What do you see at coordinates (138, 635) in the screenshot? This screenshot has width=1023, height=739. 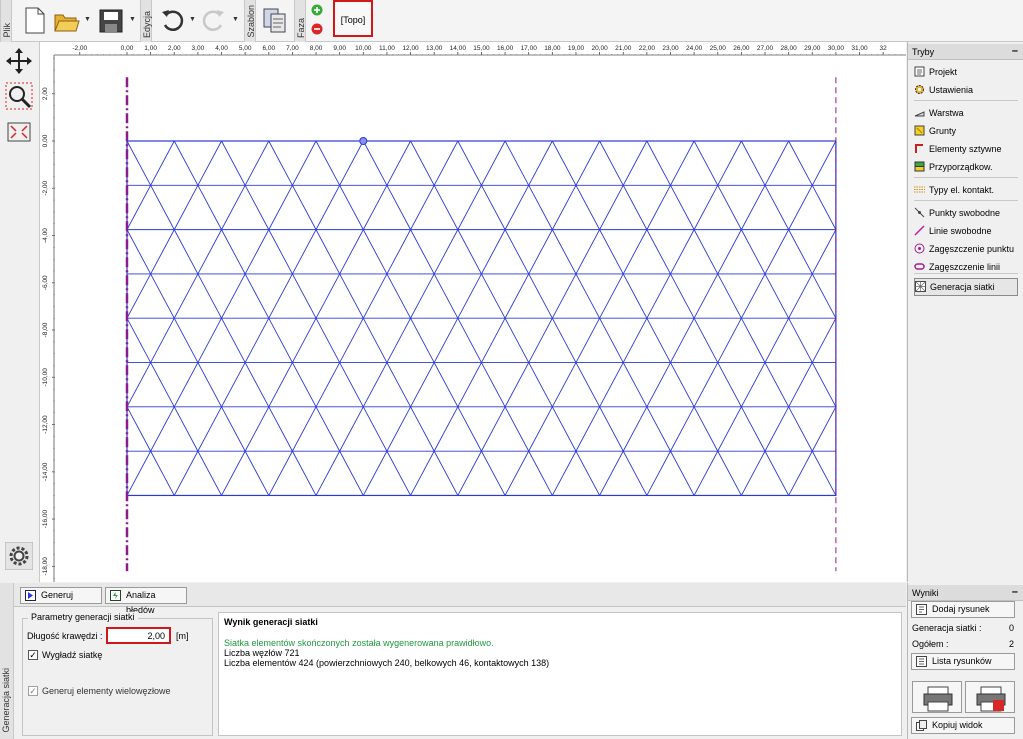 I see `edge-length-input: 2,00` at bounding box center [138, 635].